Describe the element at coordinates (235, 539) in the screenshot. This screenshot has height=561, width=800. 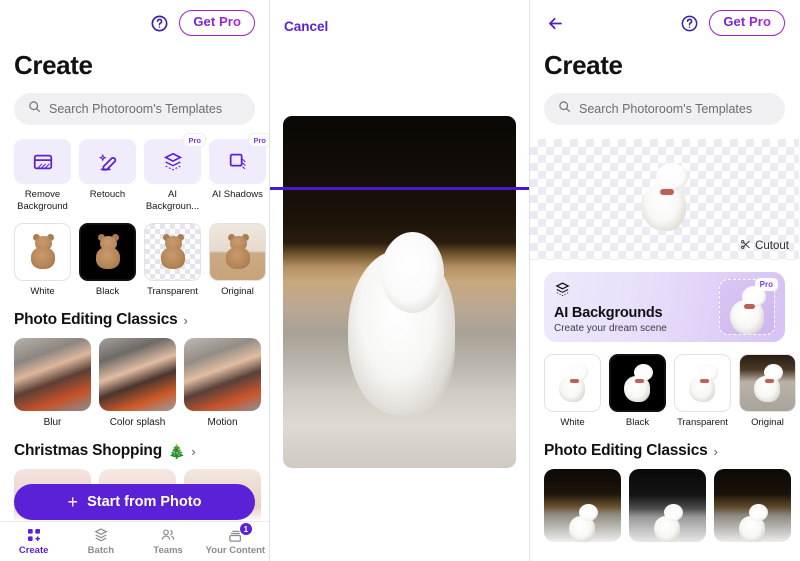
I see `nav-item-your-content: 1 Your Content` at that location.